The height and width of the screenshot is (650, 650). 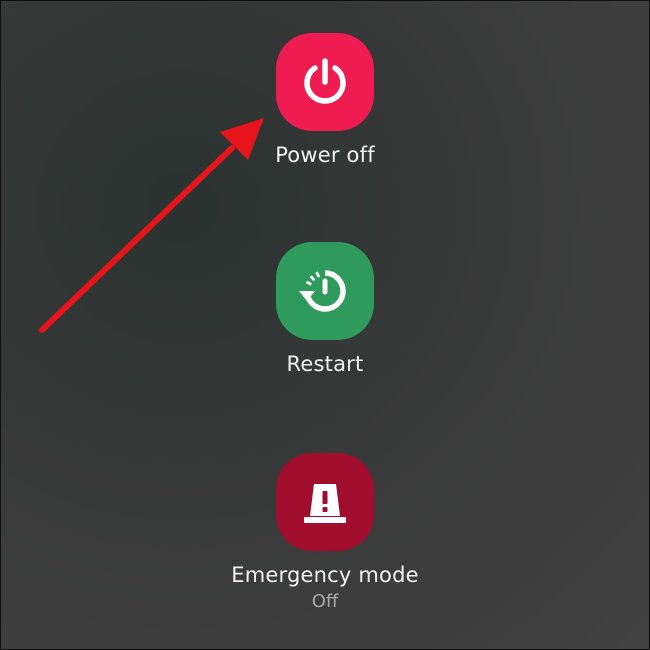 I want to click on emergency-mode-status: Off, so click(x=325, y=601).